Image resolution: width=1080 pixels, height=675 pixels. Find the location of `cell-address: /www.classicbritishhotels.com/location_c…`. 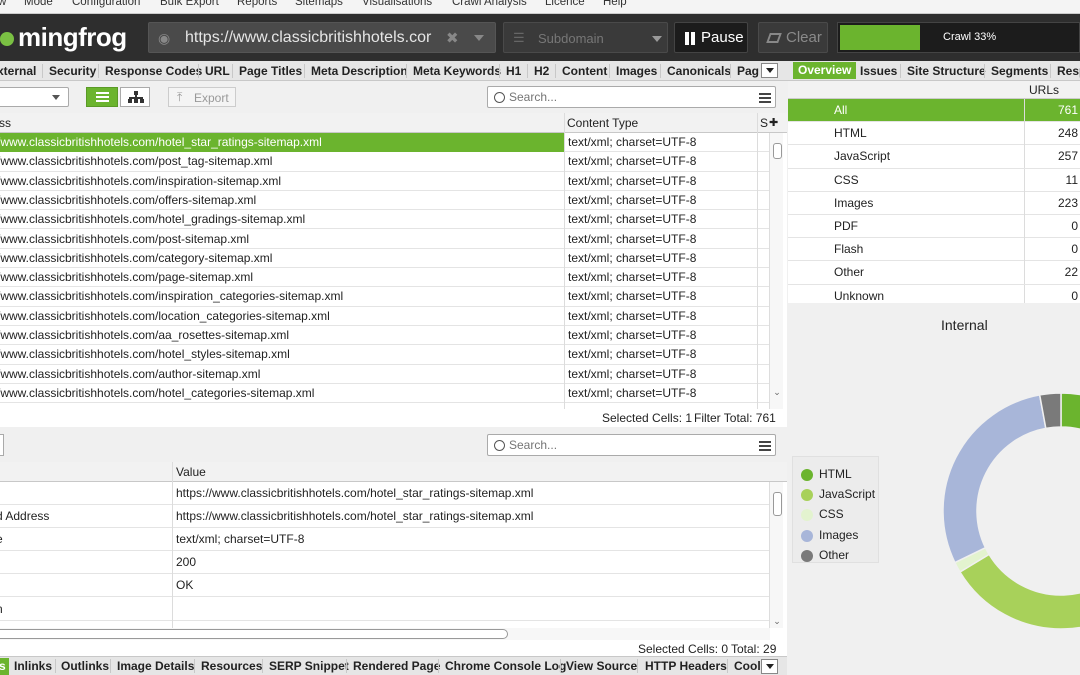

cell-address: /www.classicbritishhotels.com/location_c… is located at coordinates (165, 316).